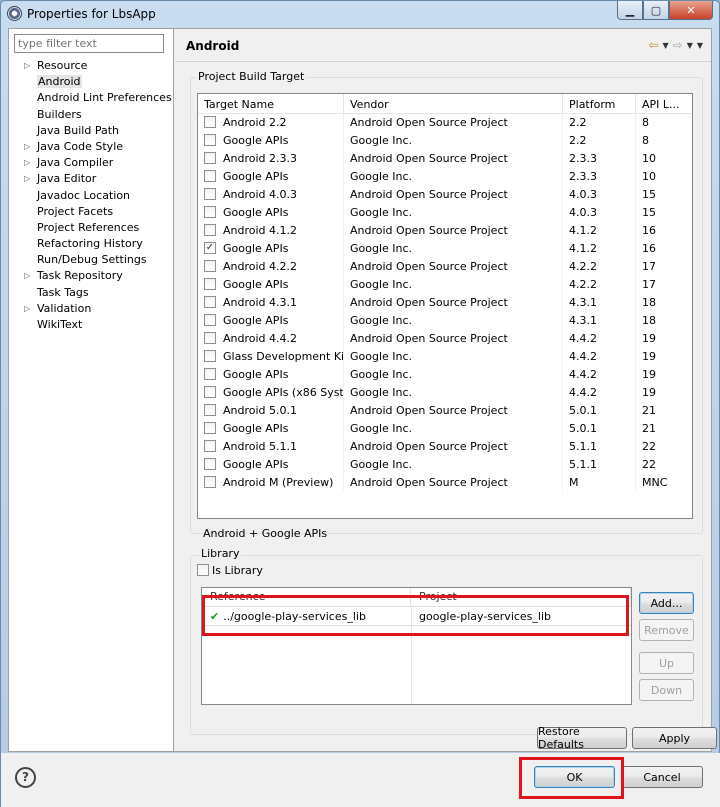 The image size is (720, 807). Describe the element at coordinates (653, 45) in the screenshot. I see `back-arrow-icon: ⇦` at that location.